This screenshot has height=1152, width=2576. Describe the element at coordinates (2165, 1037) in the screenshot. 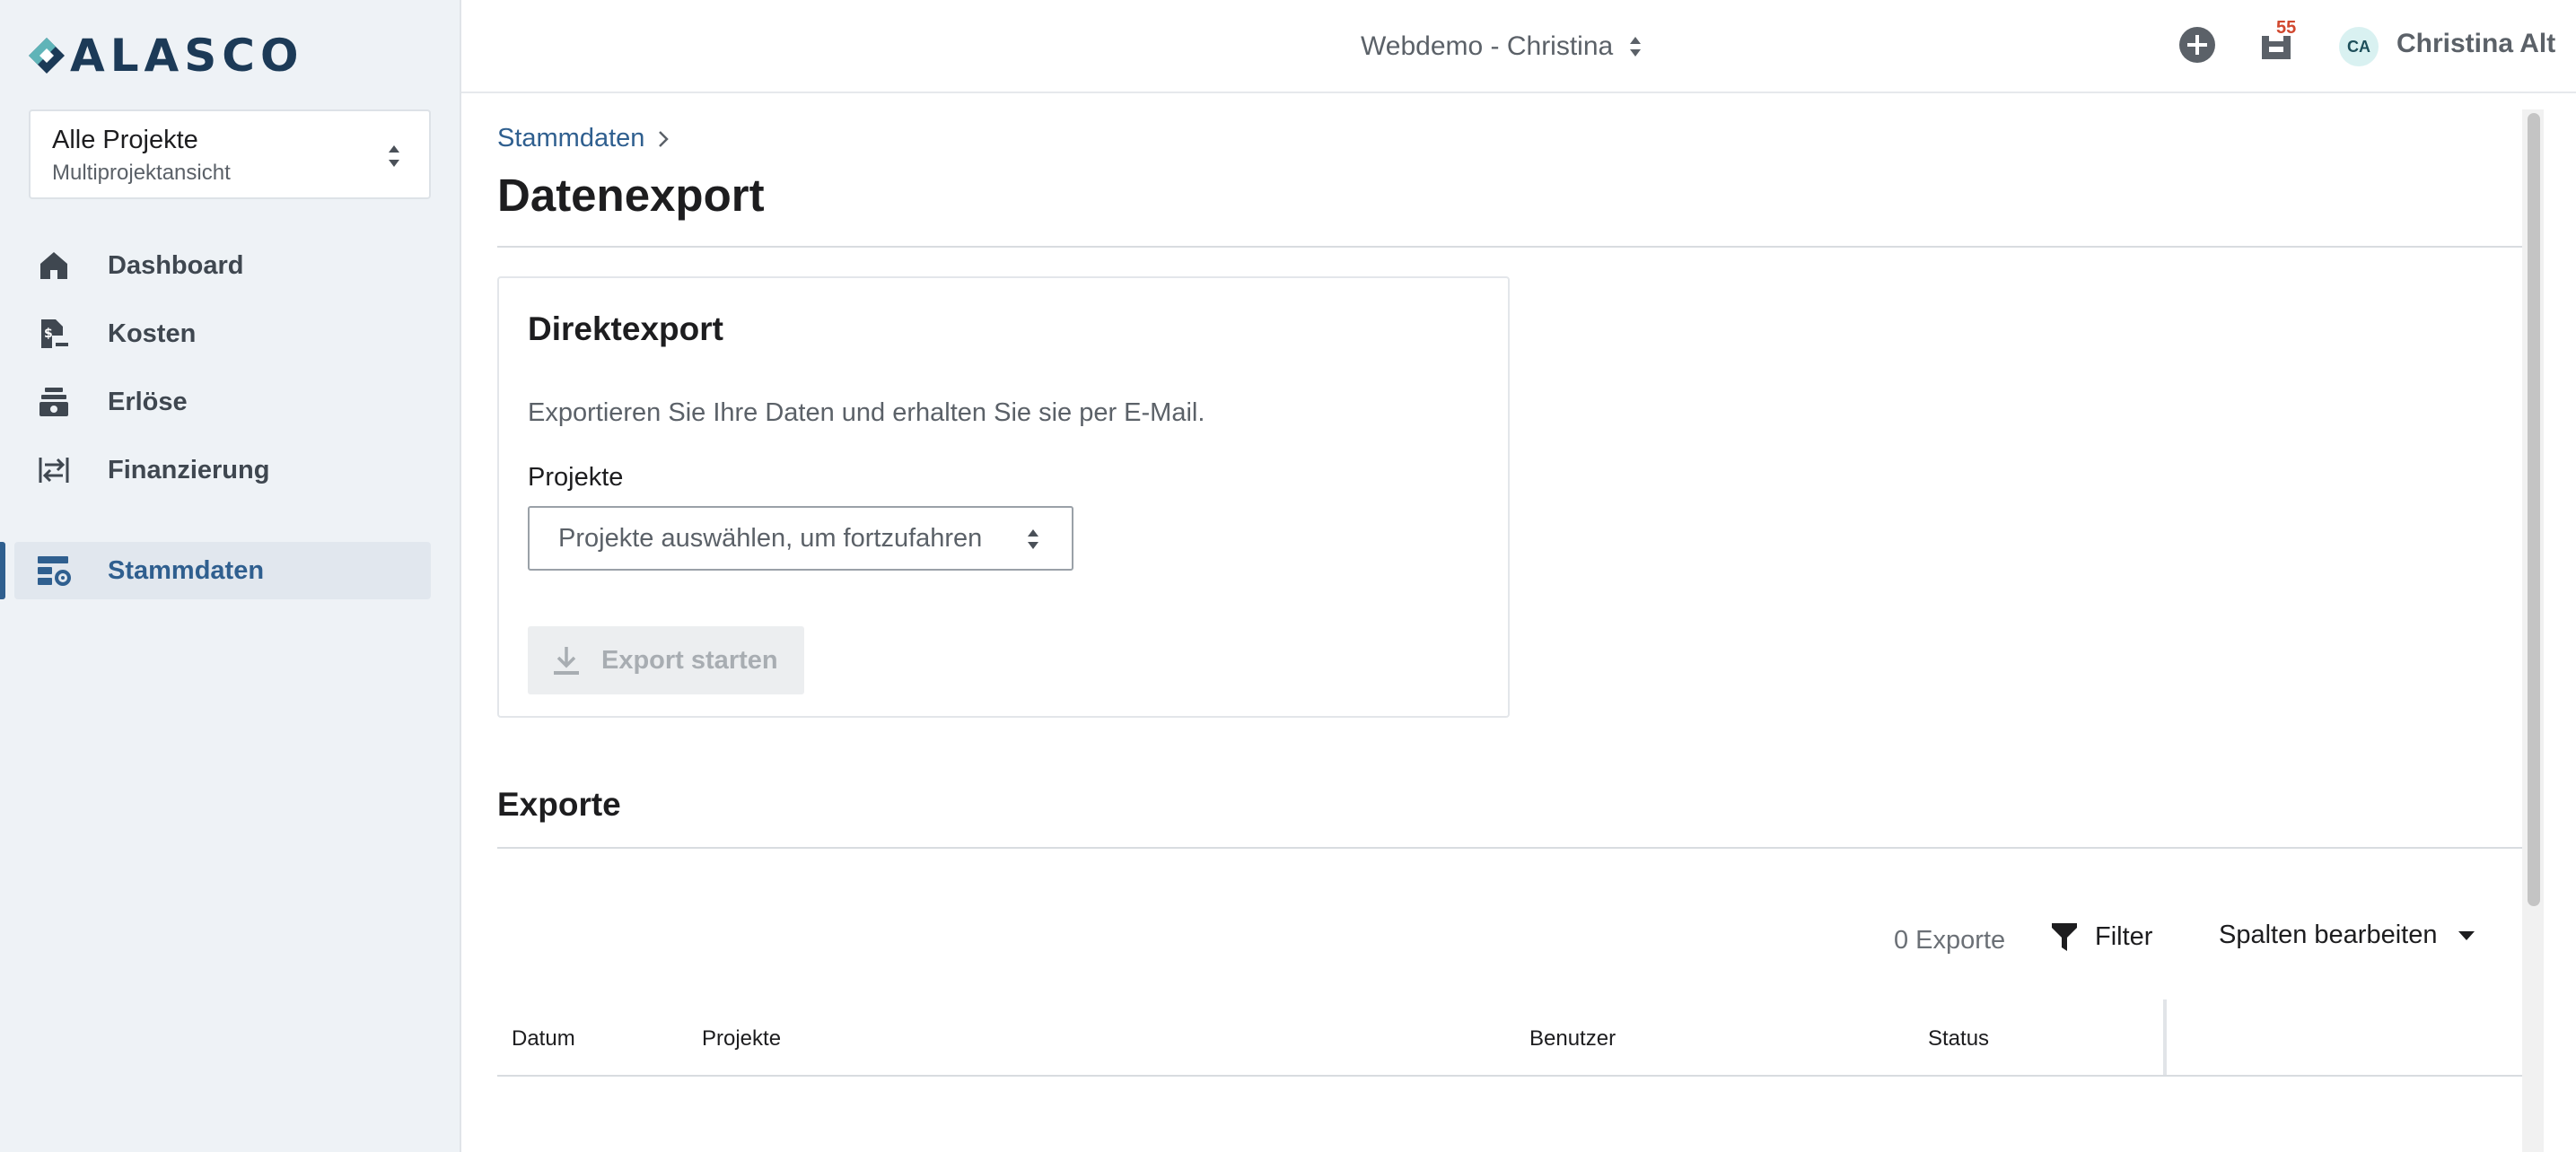

I see `column-resize-handle` at that location.